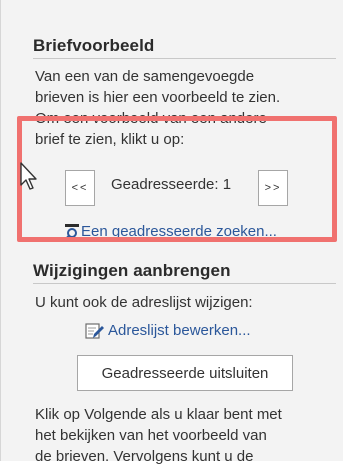  I want to click on preview-description-line: Om een voorbeeld van een andere, so click(151, 118).